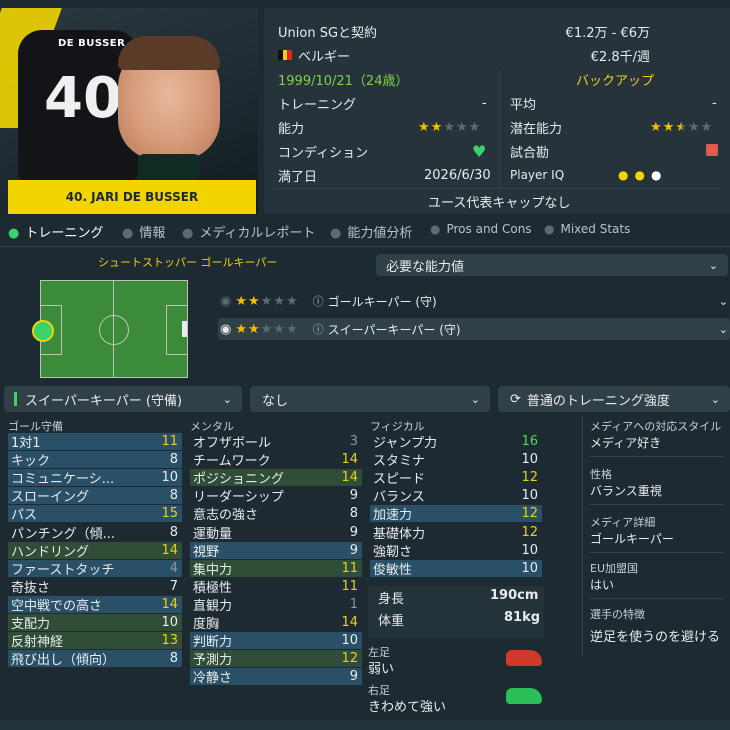 This screenshot has height=730, width=730. I want to click on physical-attr-row: ジャンプ力 16, so click(456, 442).